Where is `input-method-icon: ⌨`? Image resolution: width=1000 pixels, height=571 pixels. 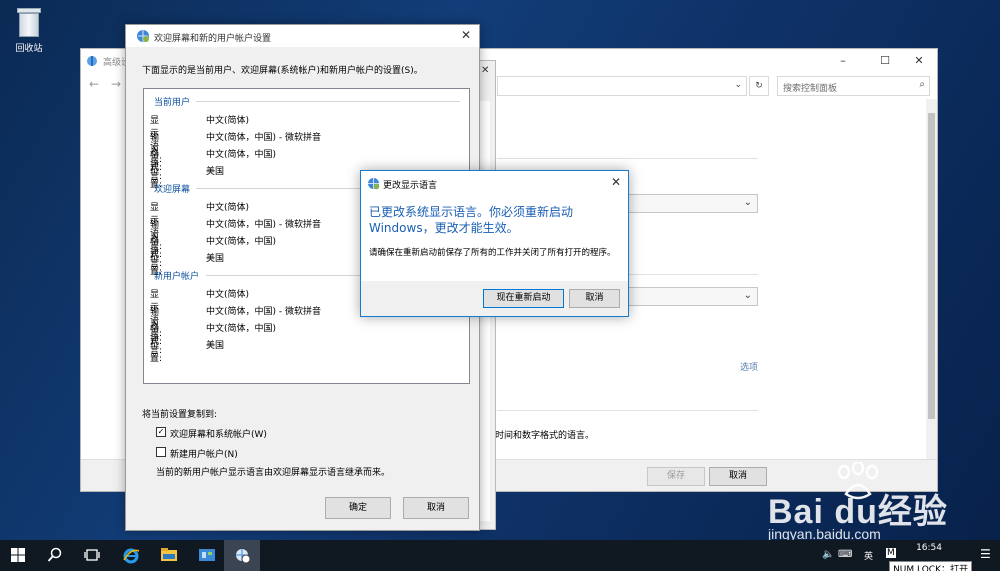
input-method-icon: ⌨ is located at coordinates (845, 554).